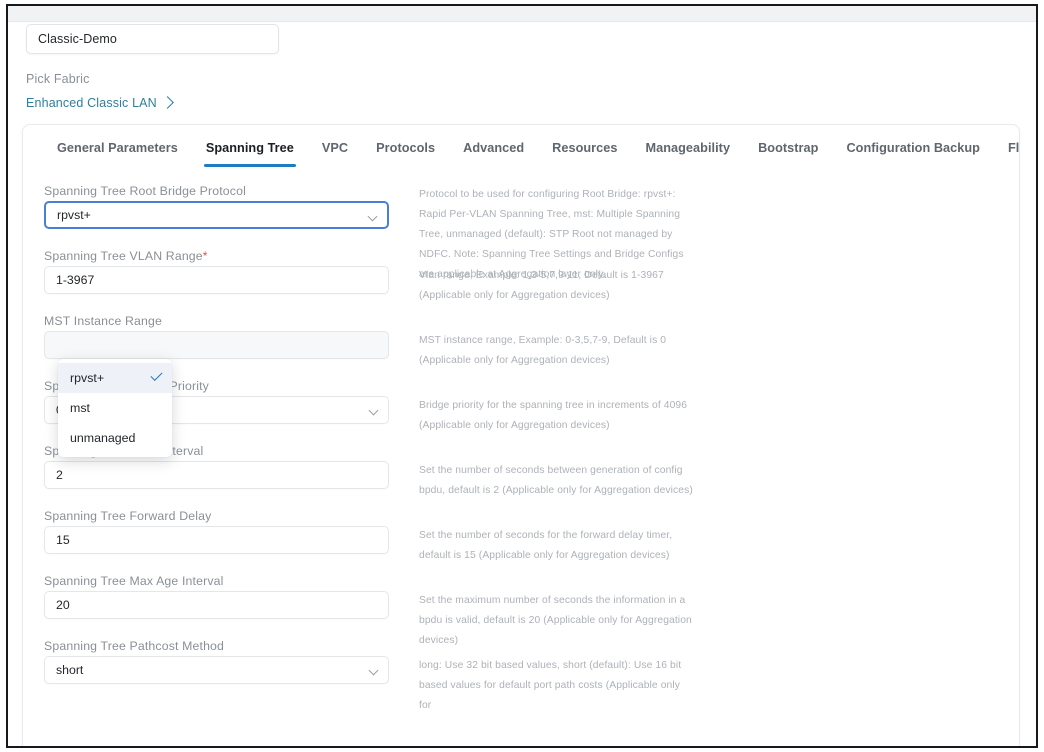  What do you see at coordinates (77, 39) in the screenshot?
I see `fabric-name-value: Classic-Demo` at bounding box center [77, 39].